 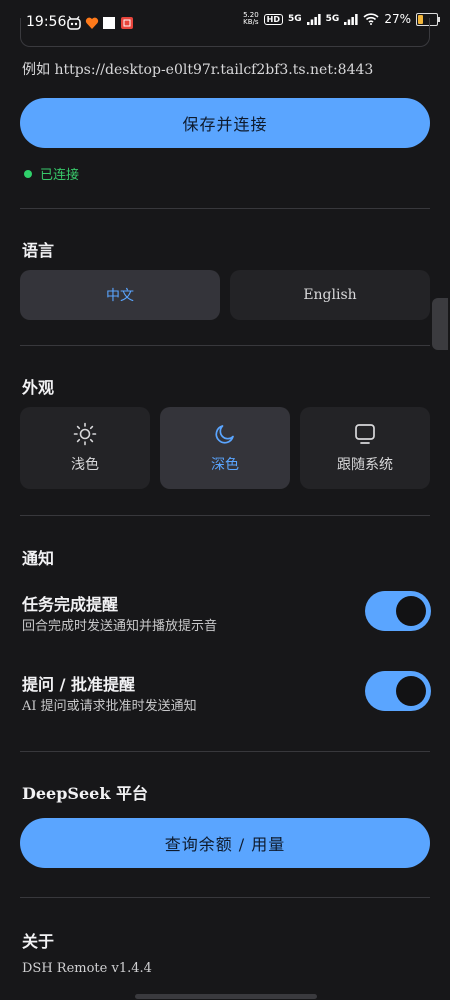 What do you see at coordinates (109, 706) in the screenshot?
I see `ask-approve-desc: AI 提问或请求批准时发送通知` at bounding box center [109, 706].